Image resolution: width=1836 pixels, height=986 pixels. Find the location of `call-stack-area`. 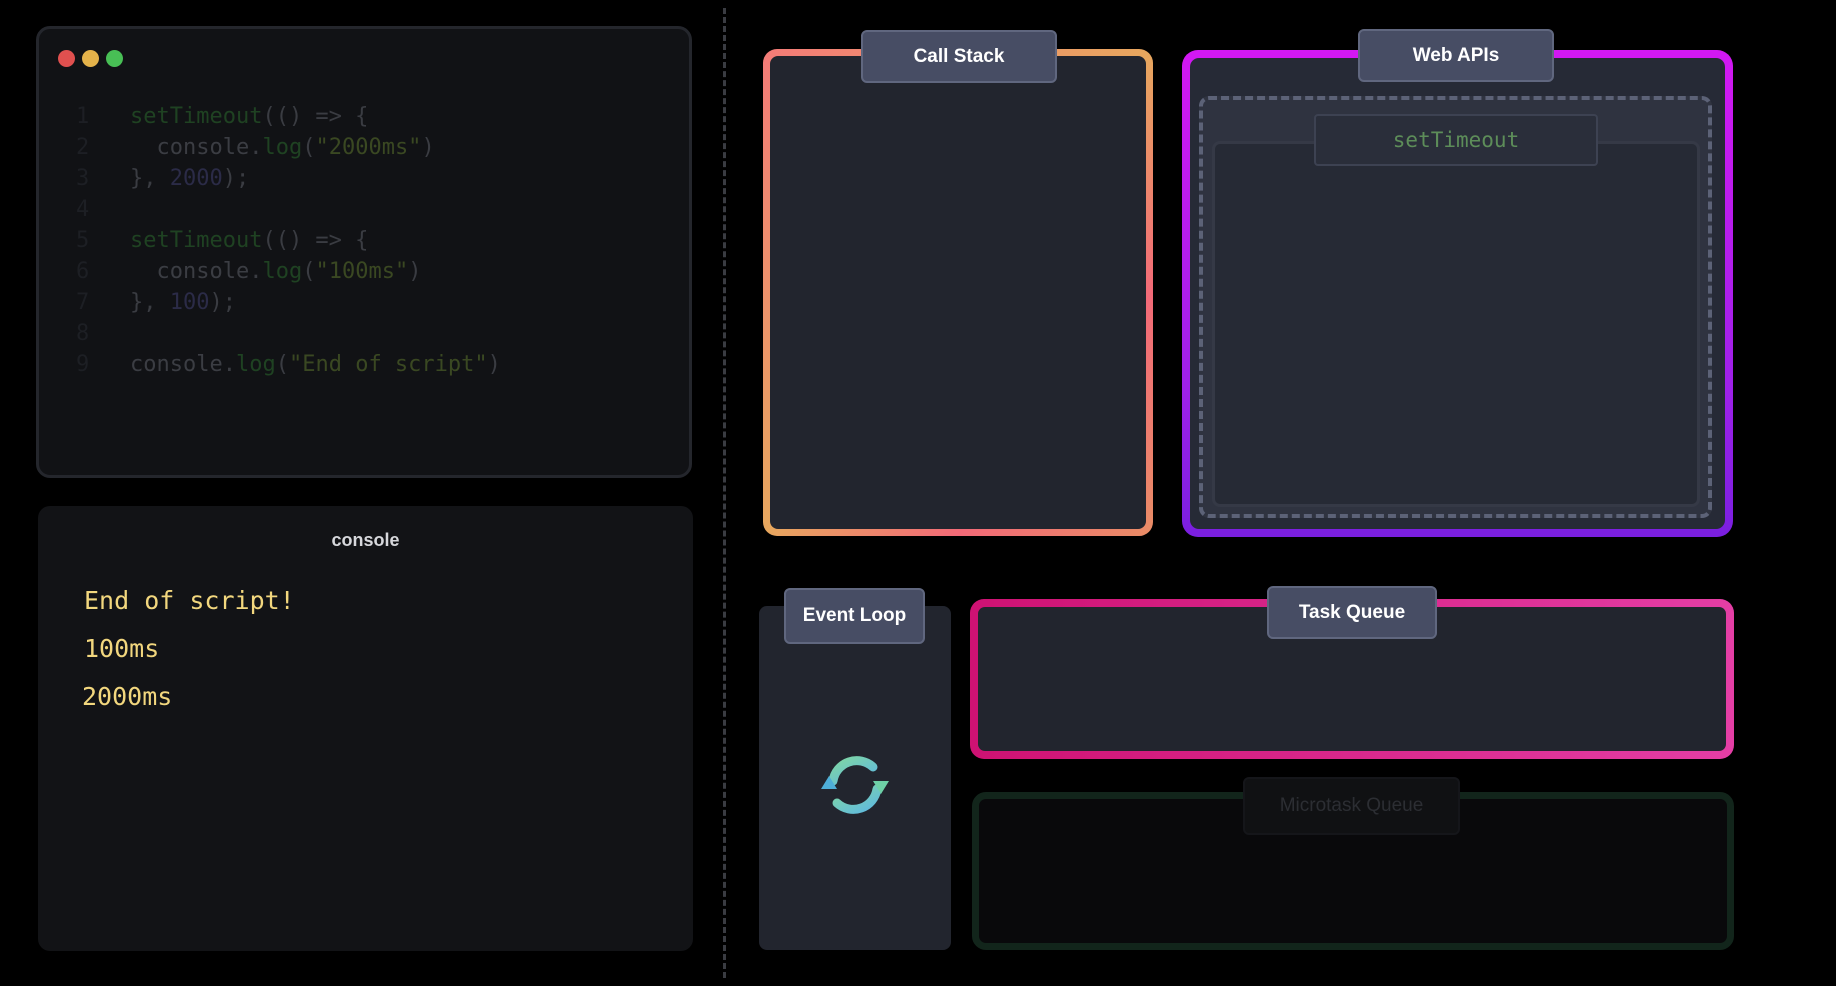

call-stack-area is located at coordinates (958, 292).